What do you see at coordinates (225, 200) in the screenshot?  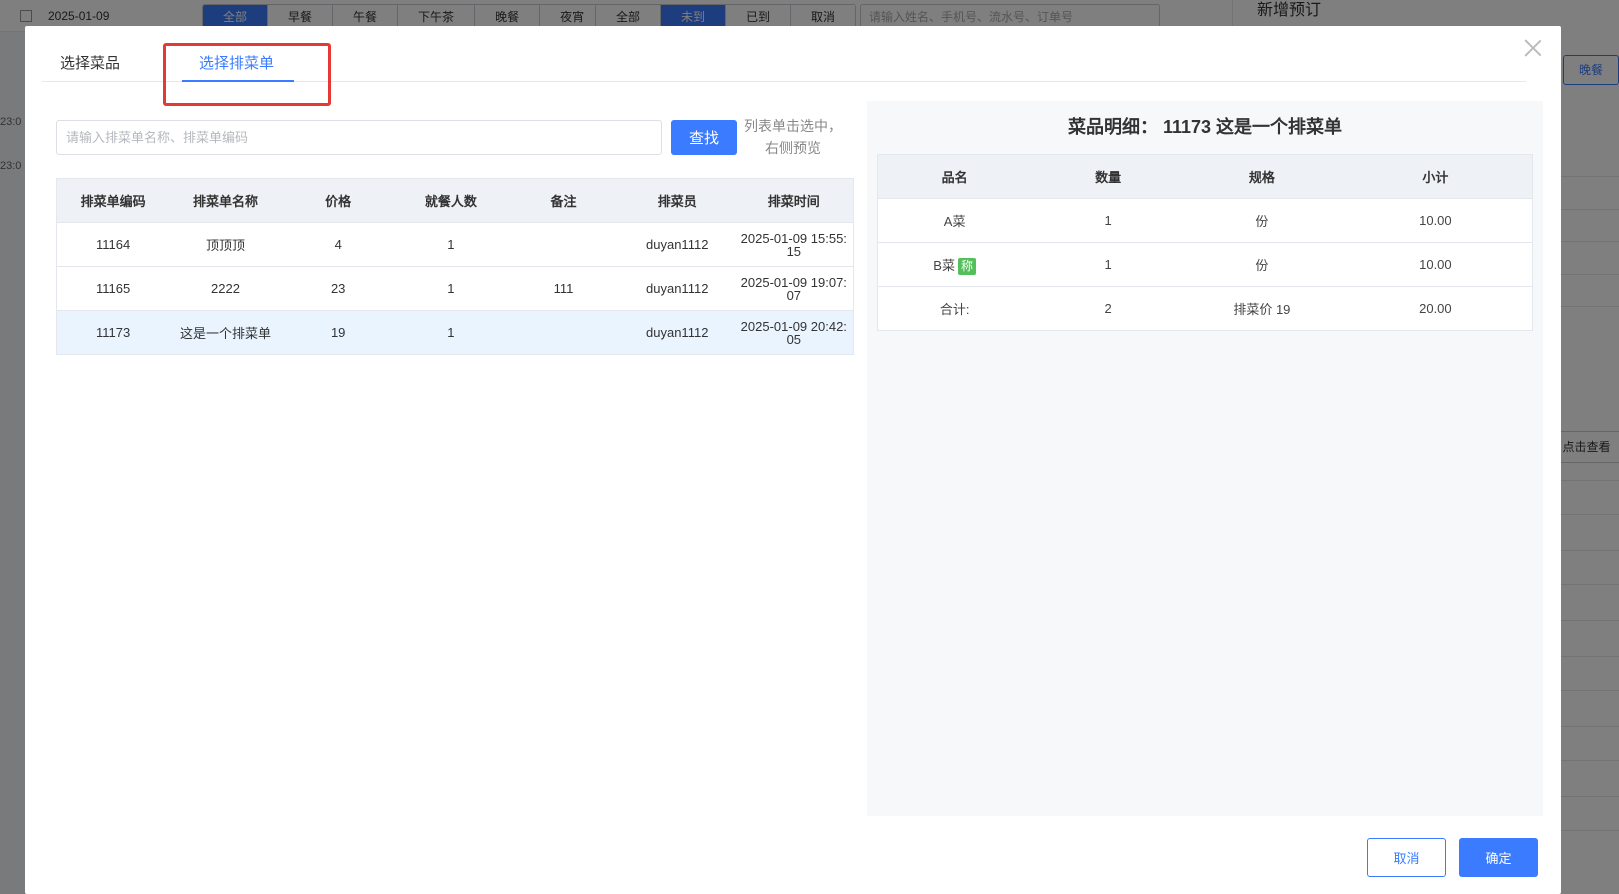 I see `column-header: 排菜单名称` at bounding box center [225, 200].